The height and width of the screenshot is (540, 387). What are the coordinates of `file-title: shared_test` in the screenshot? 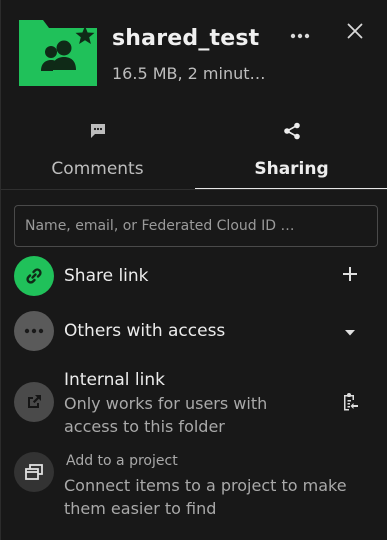 It's located at (186, 38).